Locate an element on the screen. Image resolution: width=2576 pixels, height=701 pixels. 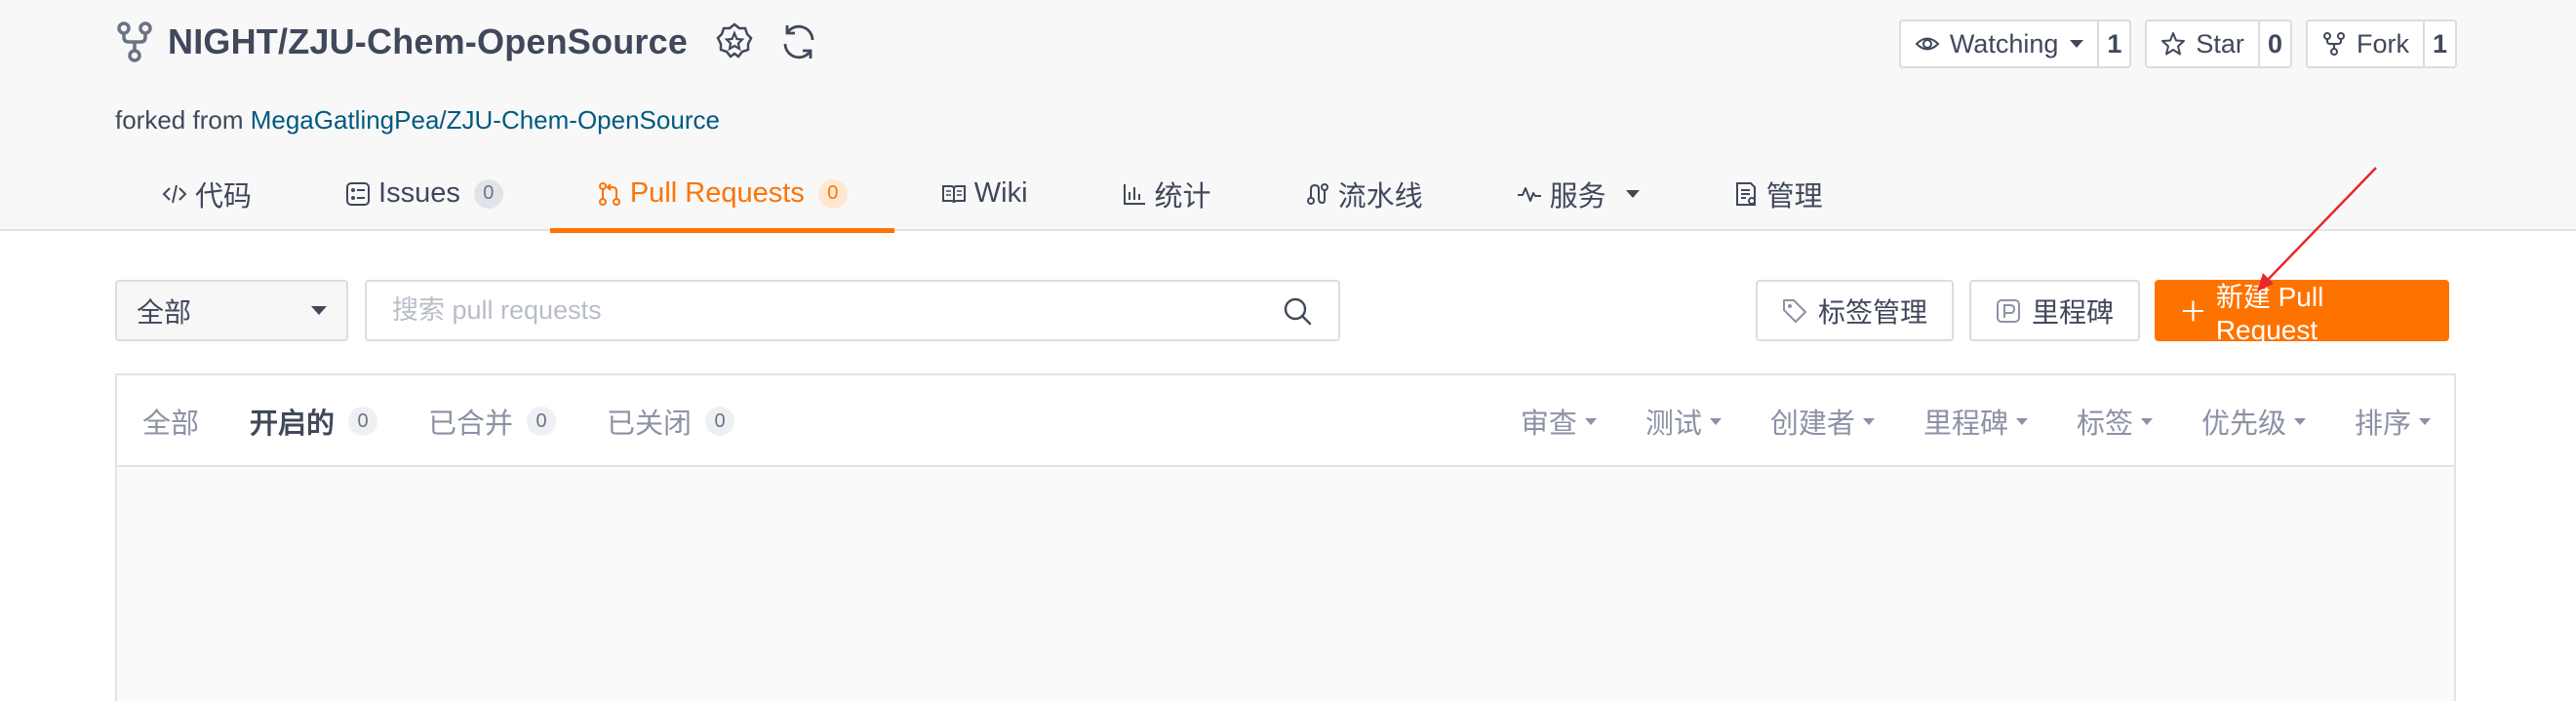
search-box is located at coordinates (852, 311).